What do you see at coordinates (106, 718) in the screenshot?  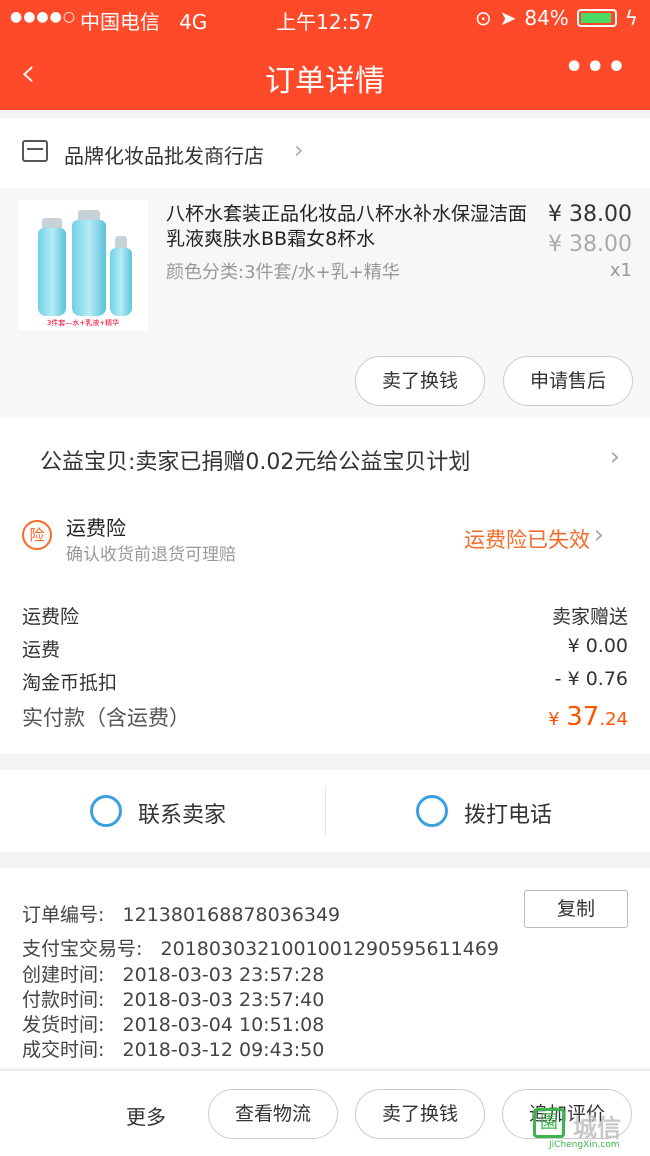 I see `total-label: 实付款（含运费）` at bounding box center [106, 718].